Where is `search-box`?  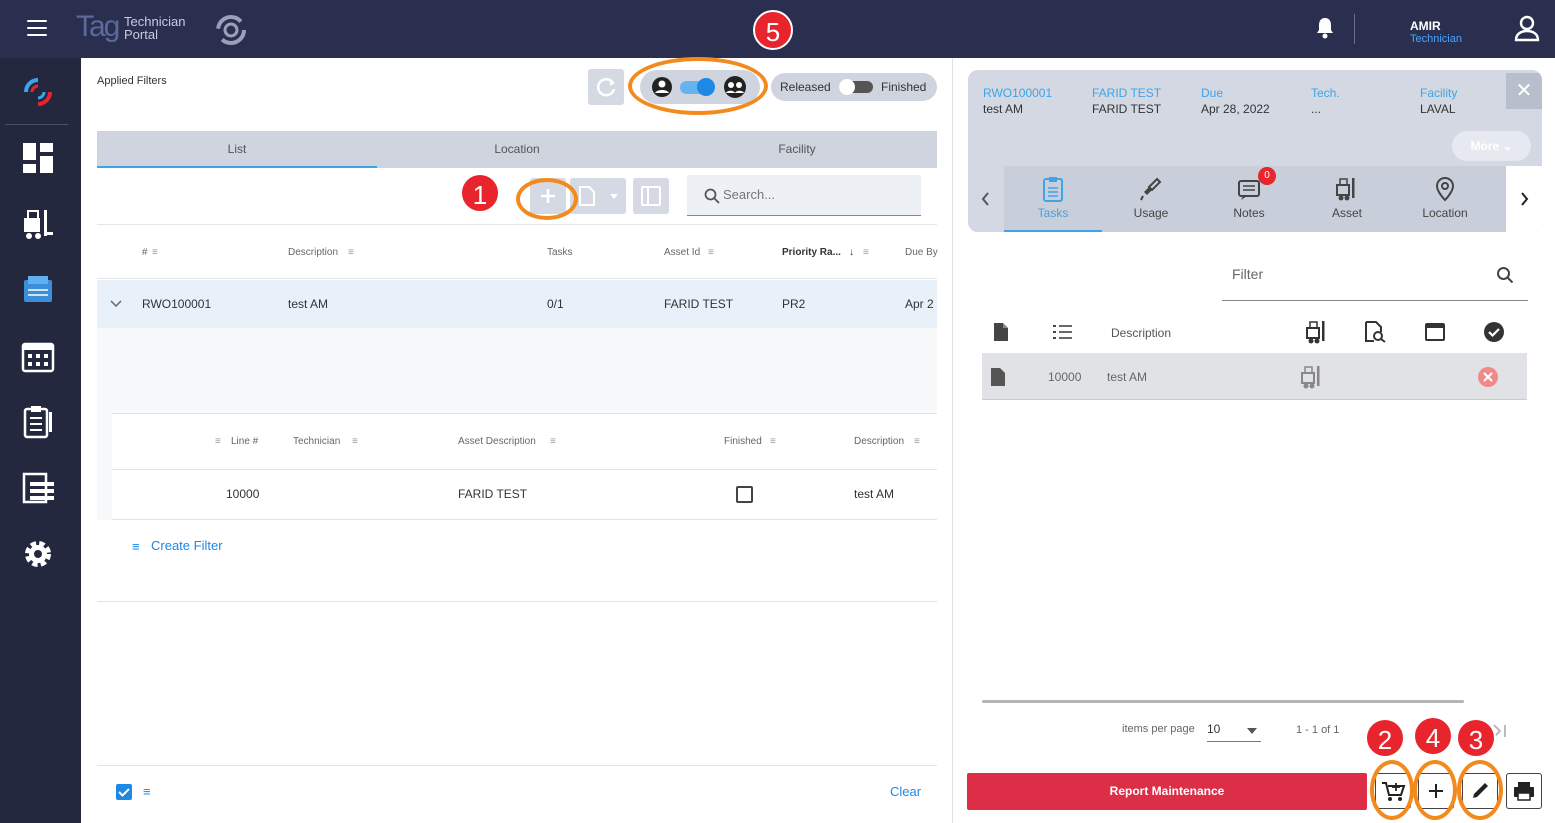
search-box is located at coordinates (804, 195).